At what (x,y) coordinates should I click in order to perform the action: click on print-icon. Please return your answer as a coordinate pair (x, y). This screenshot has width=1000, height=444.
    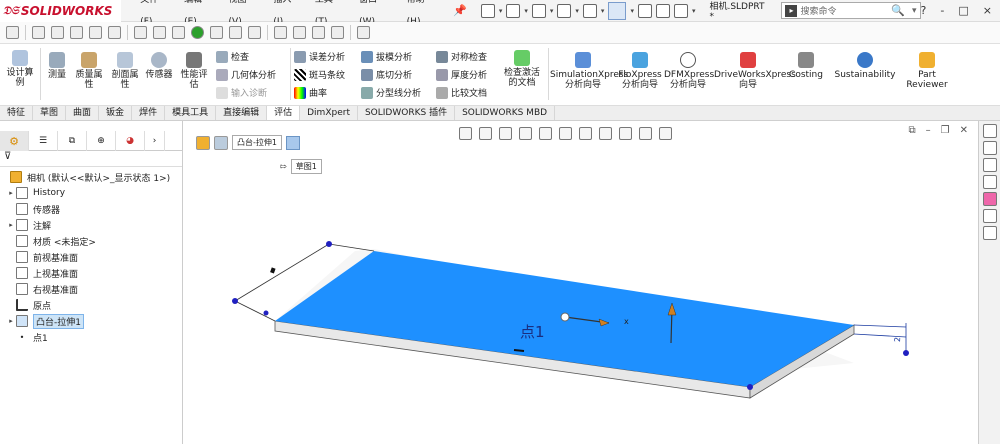
    Looking at the image, I should click on (564, 10).